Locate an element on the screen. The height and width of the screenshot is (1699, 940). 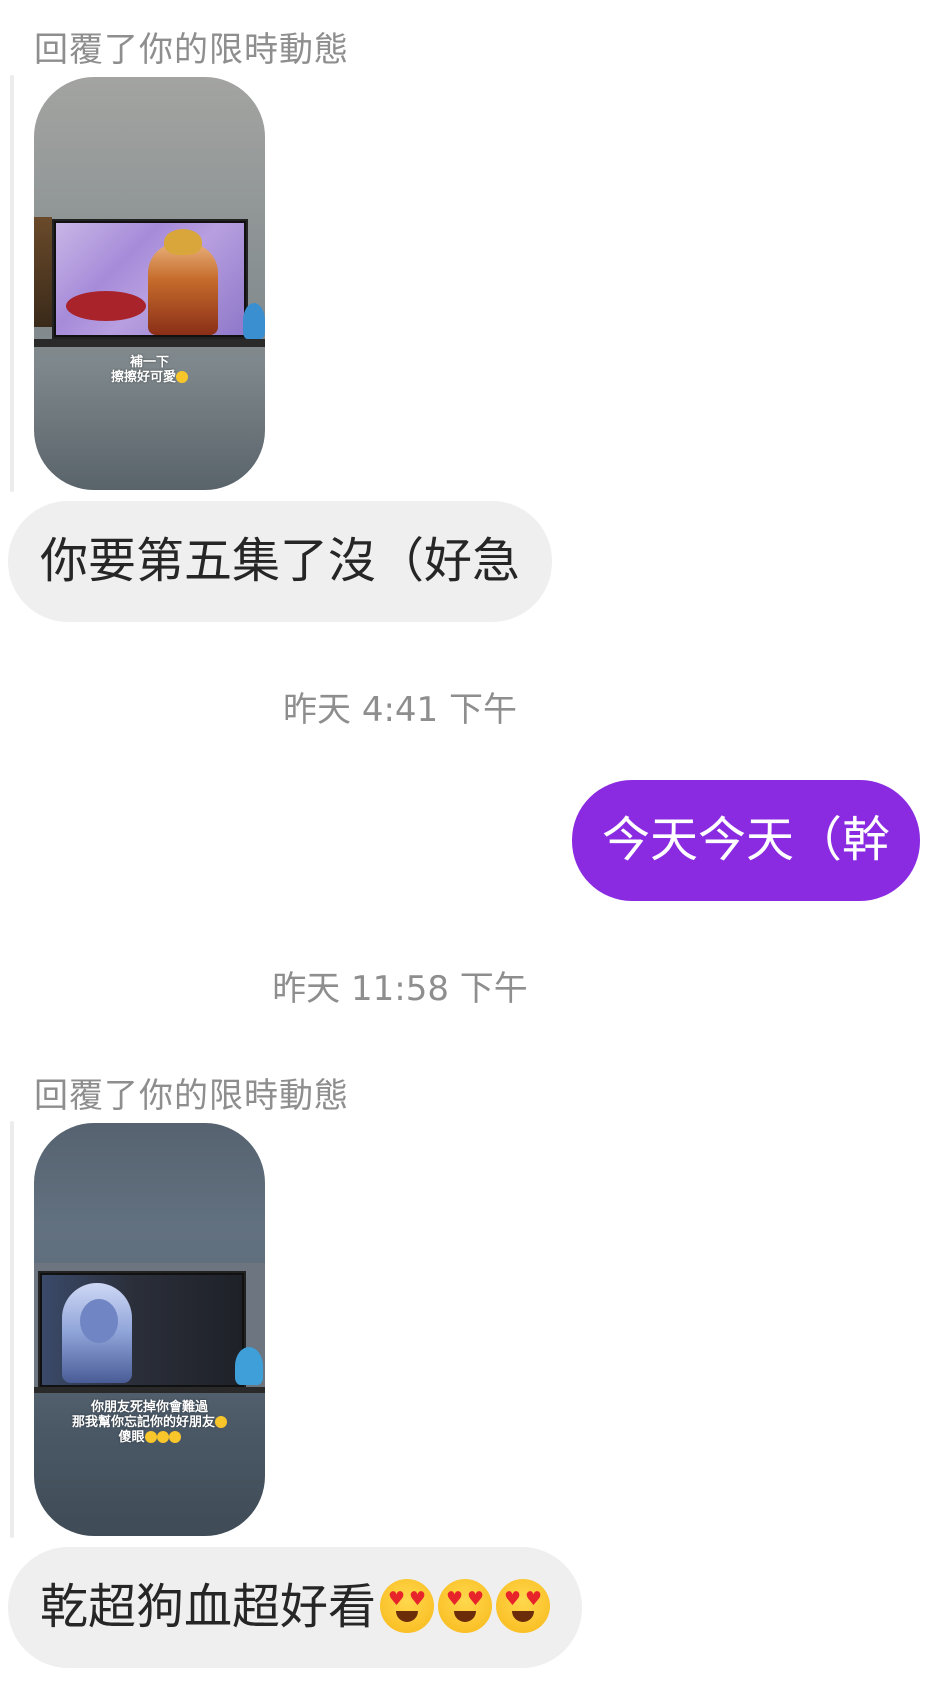
story-thumbnail: 補一下 擦擦好可愛 is located at coordinates (149, 283).